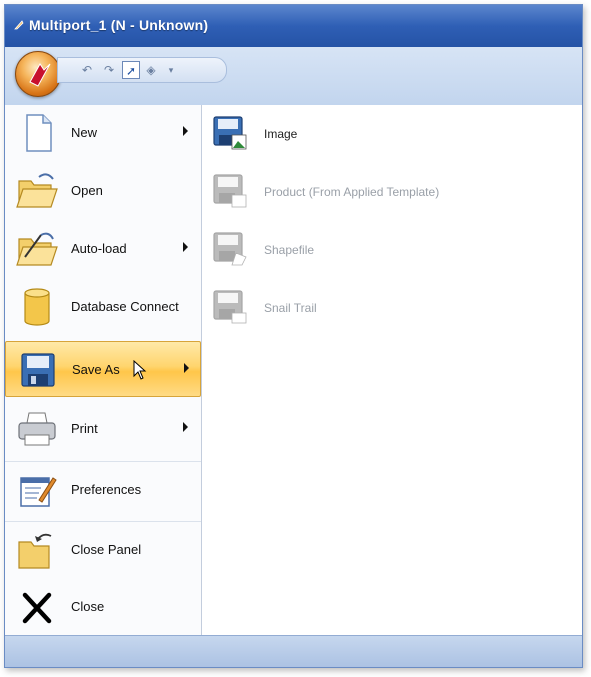  Describe the element at coordinates (293, 26) in the screenshot. I see `title-bar: Multiport_1 (N - Unknown)` at that location.